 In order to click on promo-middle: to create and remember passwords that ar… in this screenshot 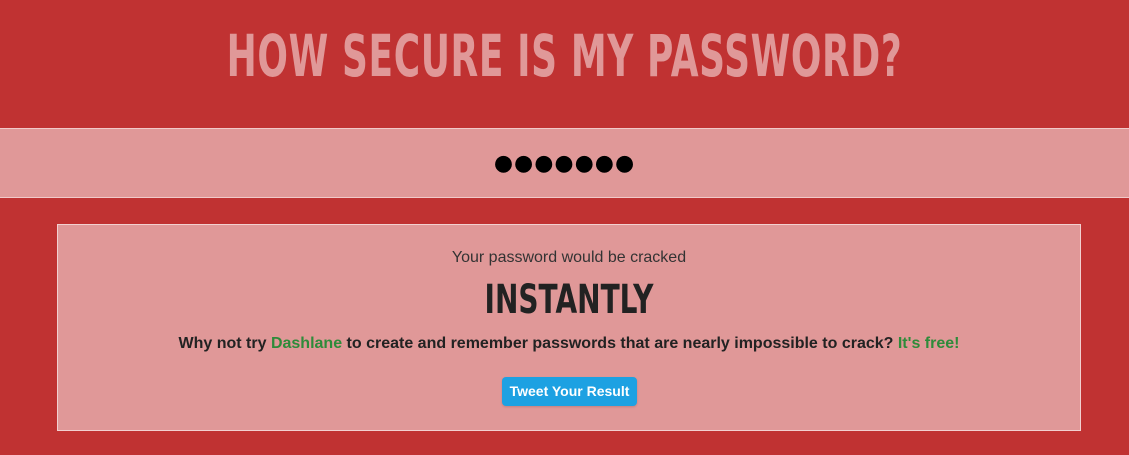, I will do `click(620, 343)`.